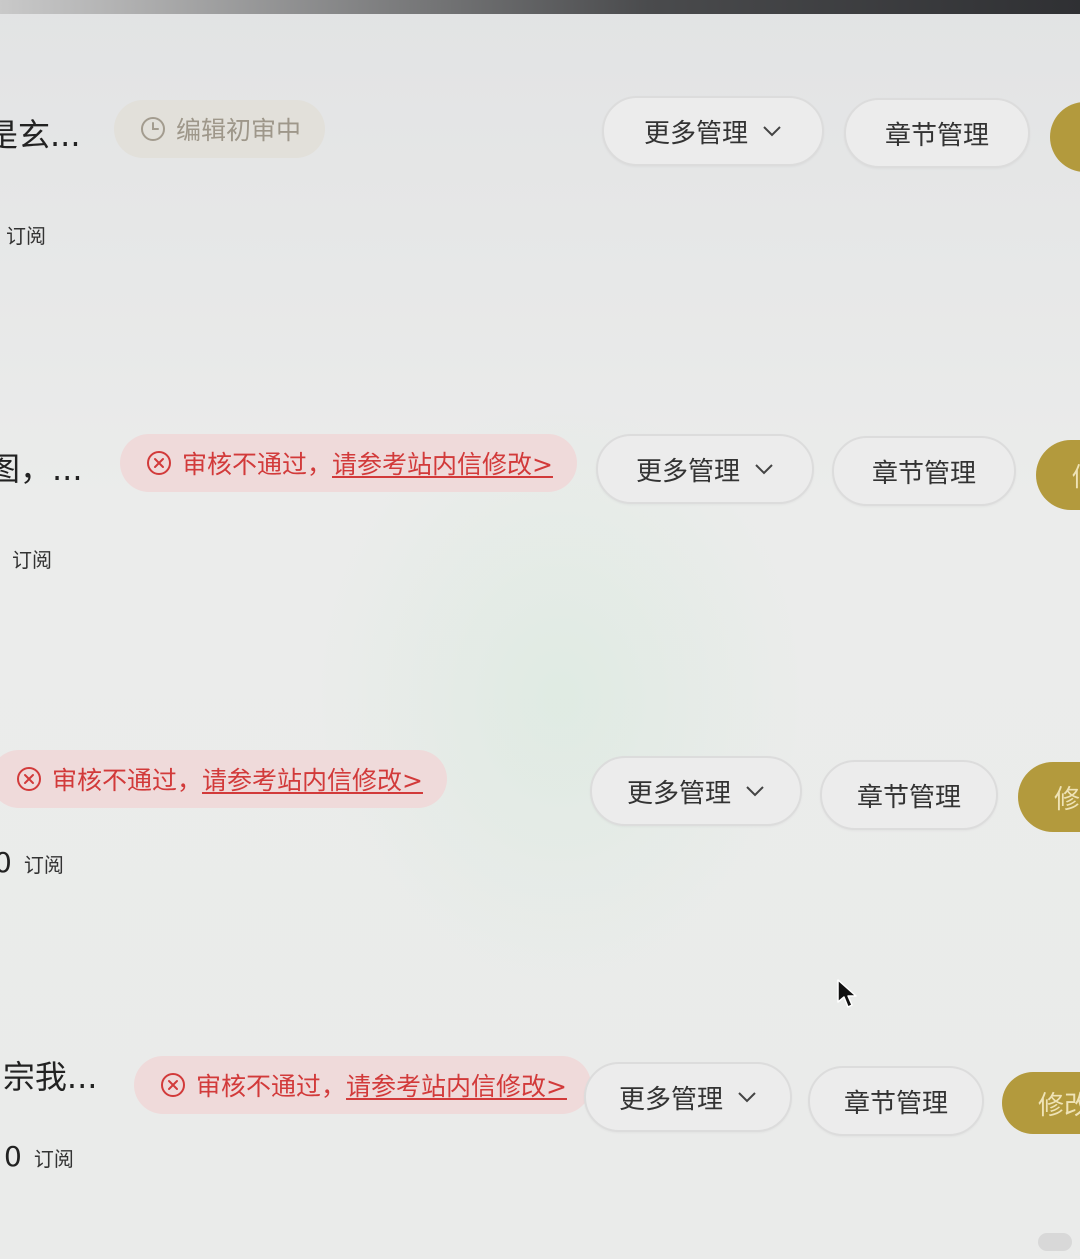  Describe the element at coordinates (1055, 1242) in the screenshot. I see `watermark-badge` at that location.